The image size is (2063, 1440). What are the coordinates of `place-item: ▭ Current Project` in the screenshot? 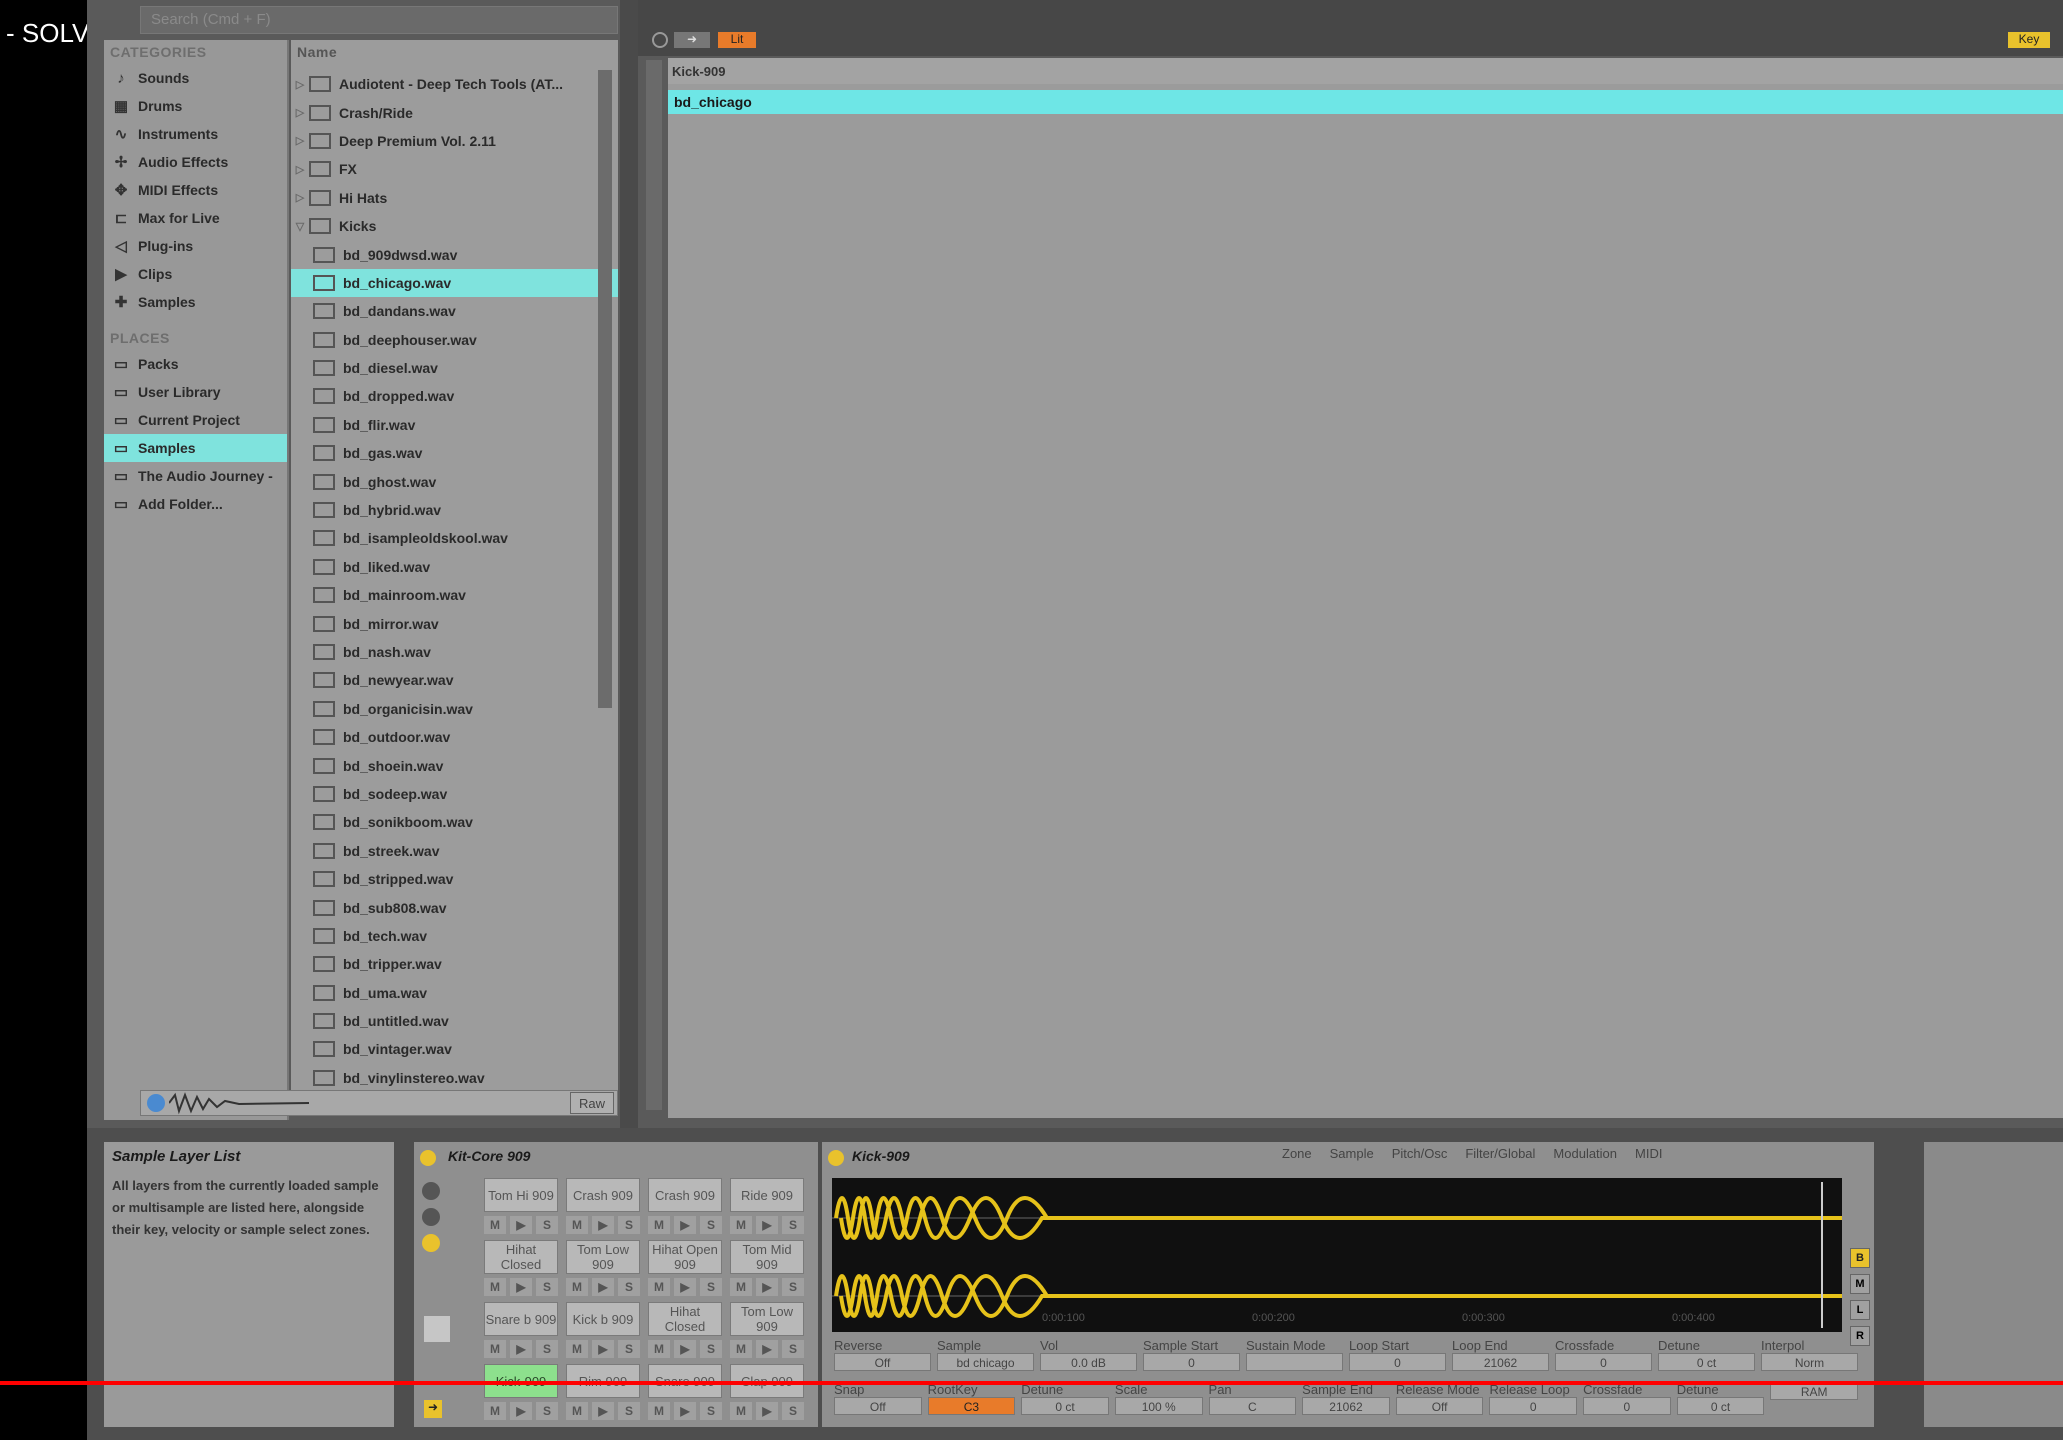 It's located at (195, 420).